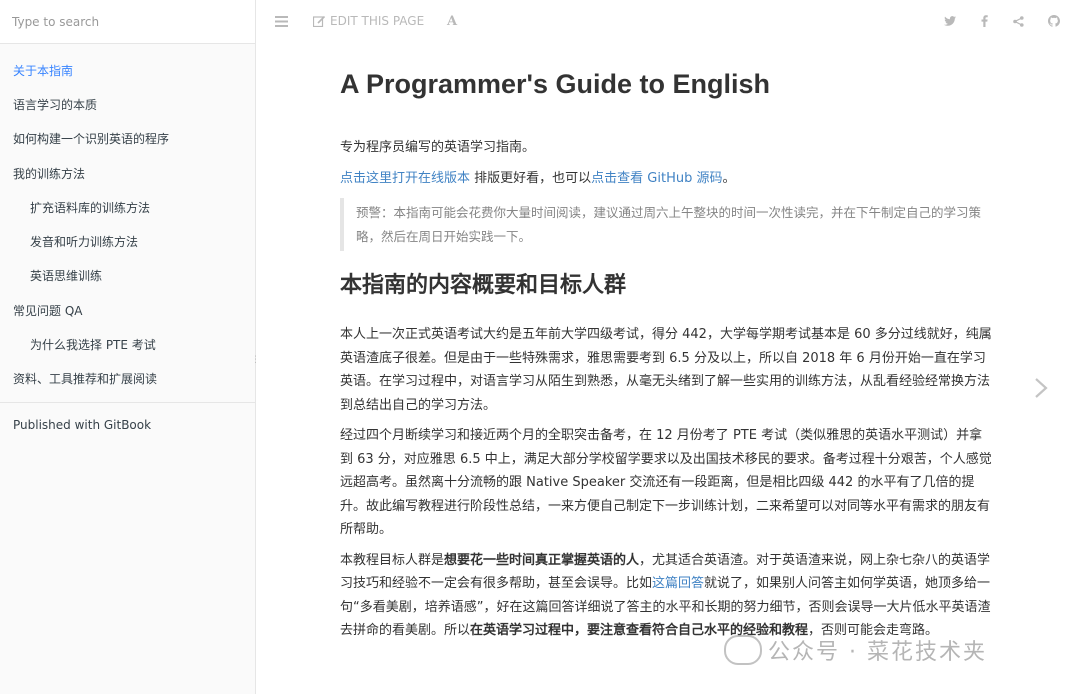  What do you see at coordinates (255, 360) in the screenshot?
I see `sidebar-resize-handle: ⋮` at bounding box center [255, 360].